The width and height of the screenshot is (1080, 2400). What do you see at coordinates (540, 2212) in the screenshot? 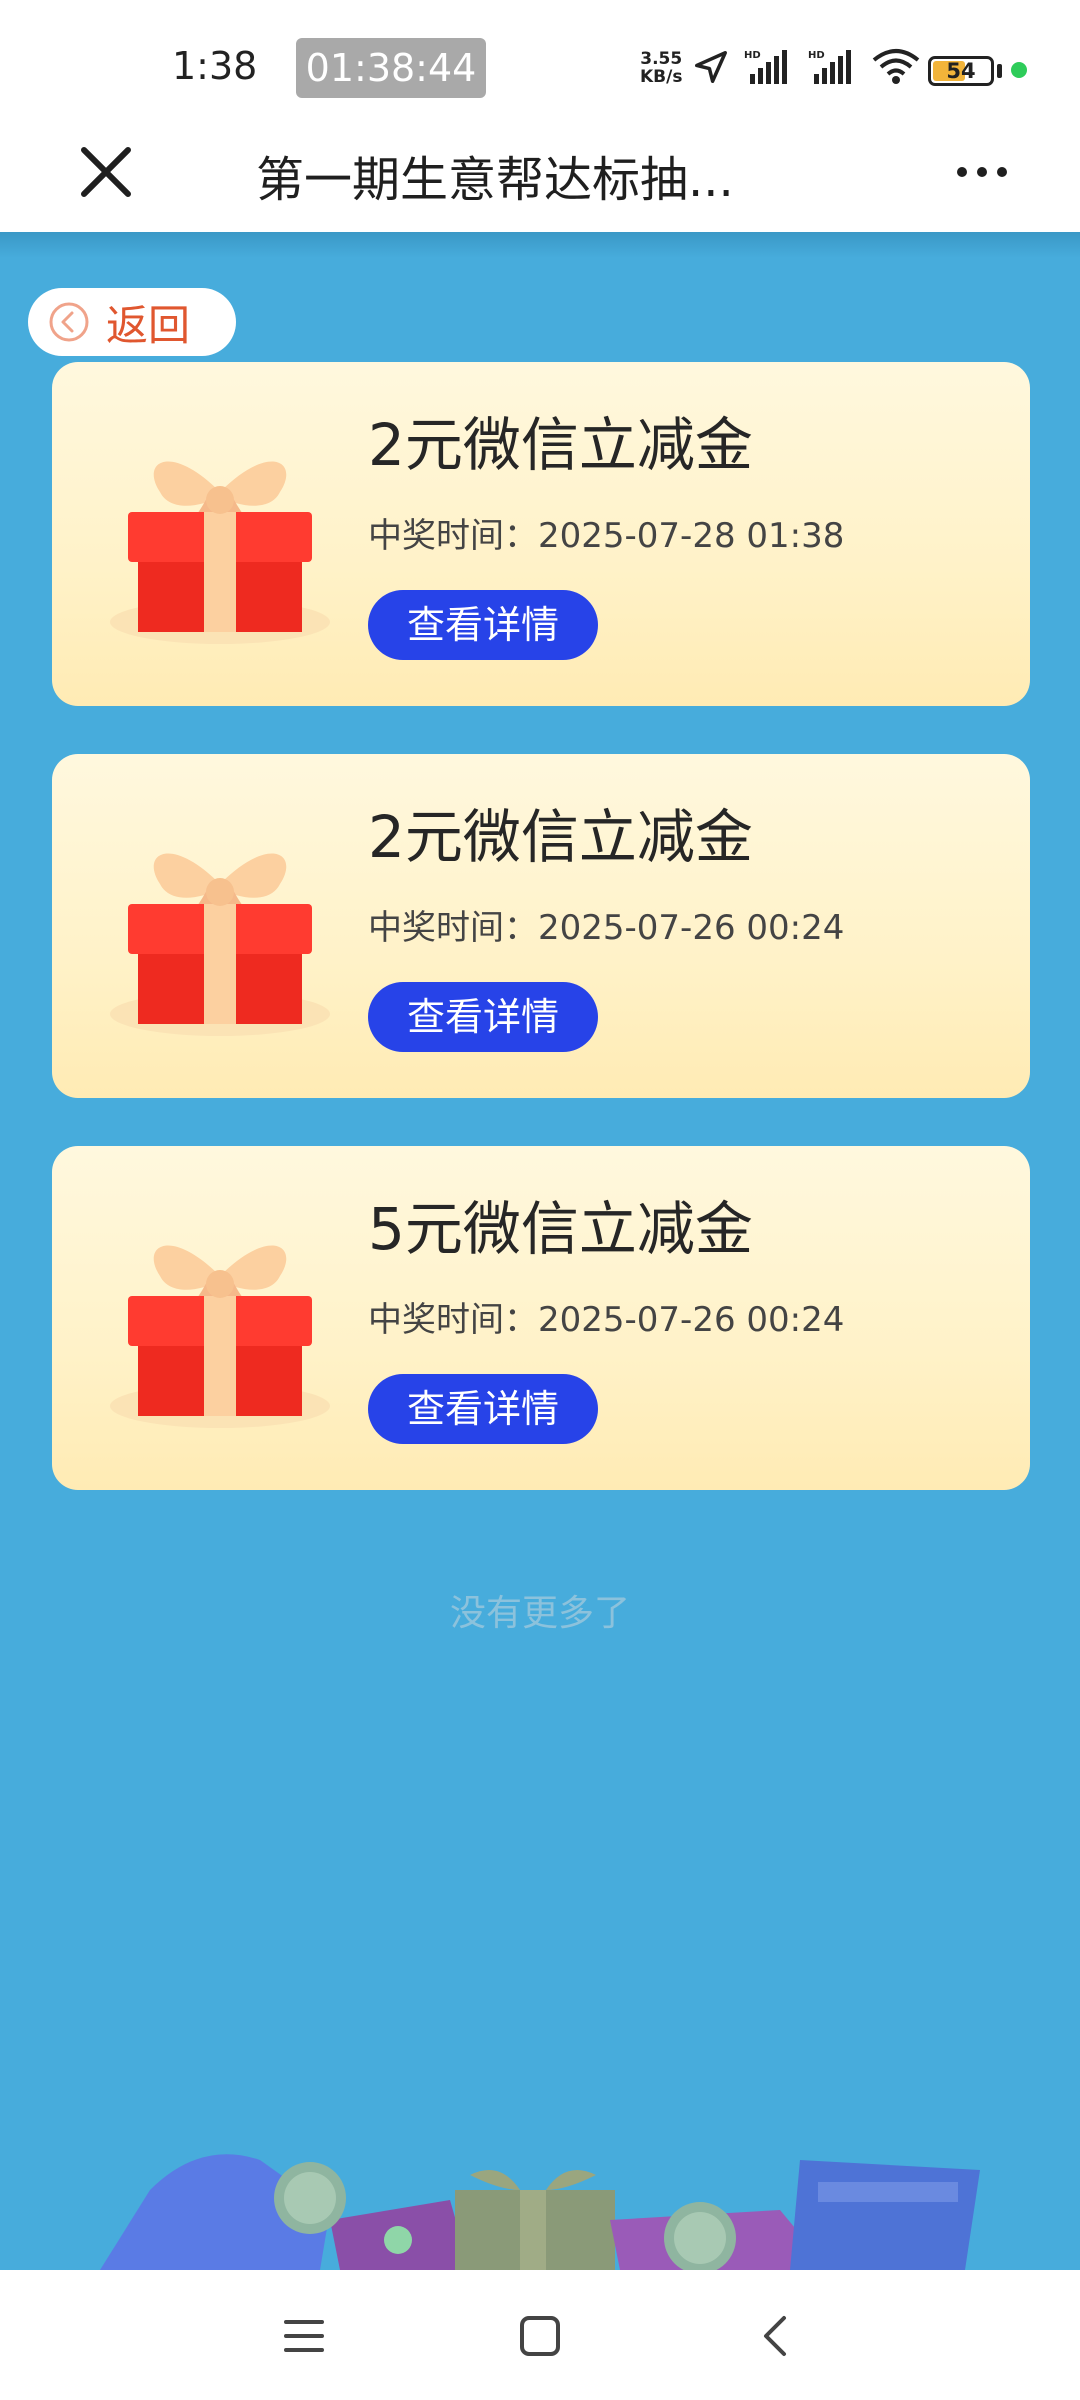
I see `gifts-decoration` at bounding box center [540, 2212].